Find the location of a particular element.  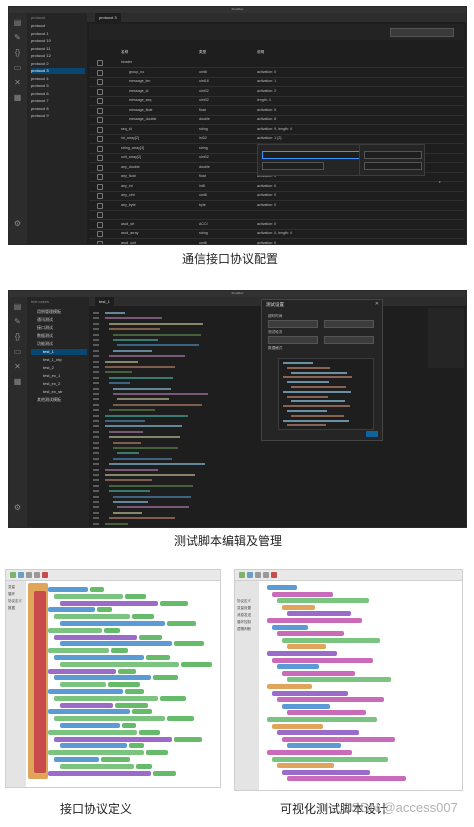

sidebar-tree-item: test_1_ntp is located at coordinates (59, 360).